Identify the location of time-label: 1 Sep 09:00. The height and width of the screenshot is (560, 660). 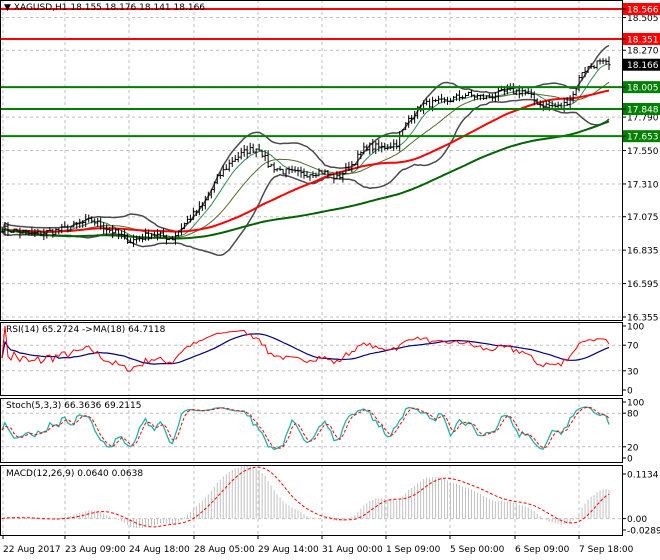
(413, 550).